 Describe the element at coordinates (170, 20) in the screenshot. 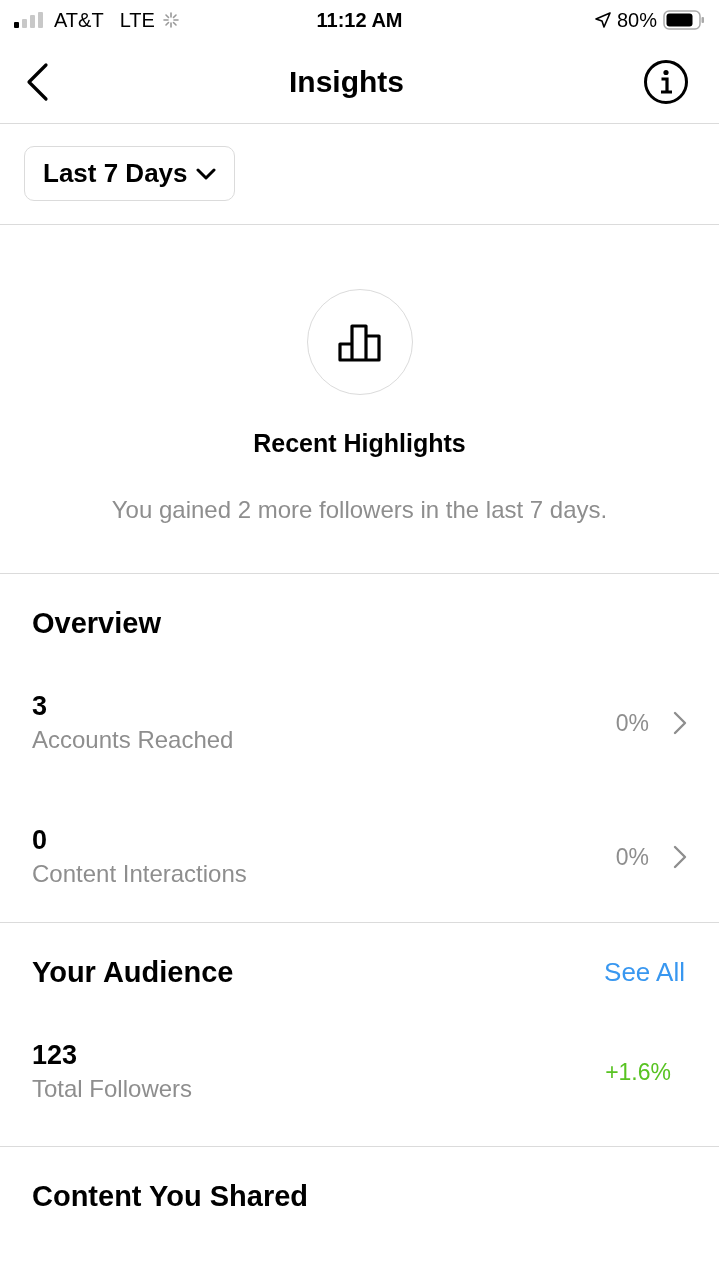

I see `loading-spinner-icon` at that location.